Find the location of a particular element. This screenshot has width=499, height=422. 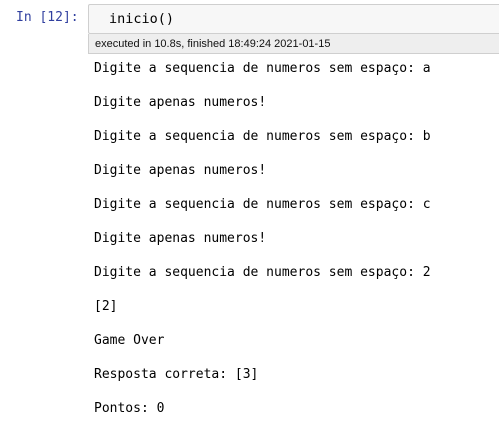

output-line: Resposta correta: [3] is located at coordinates (176, 374).